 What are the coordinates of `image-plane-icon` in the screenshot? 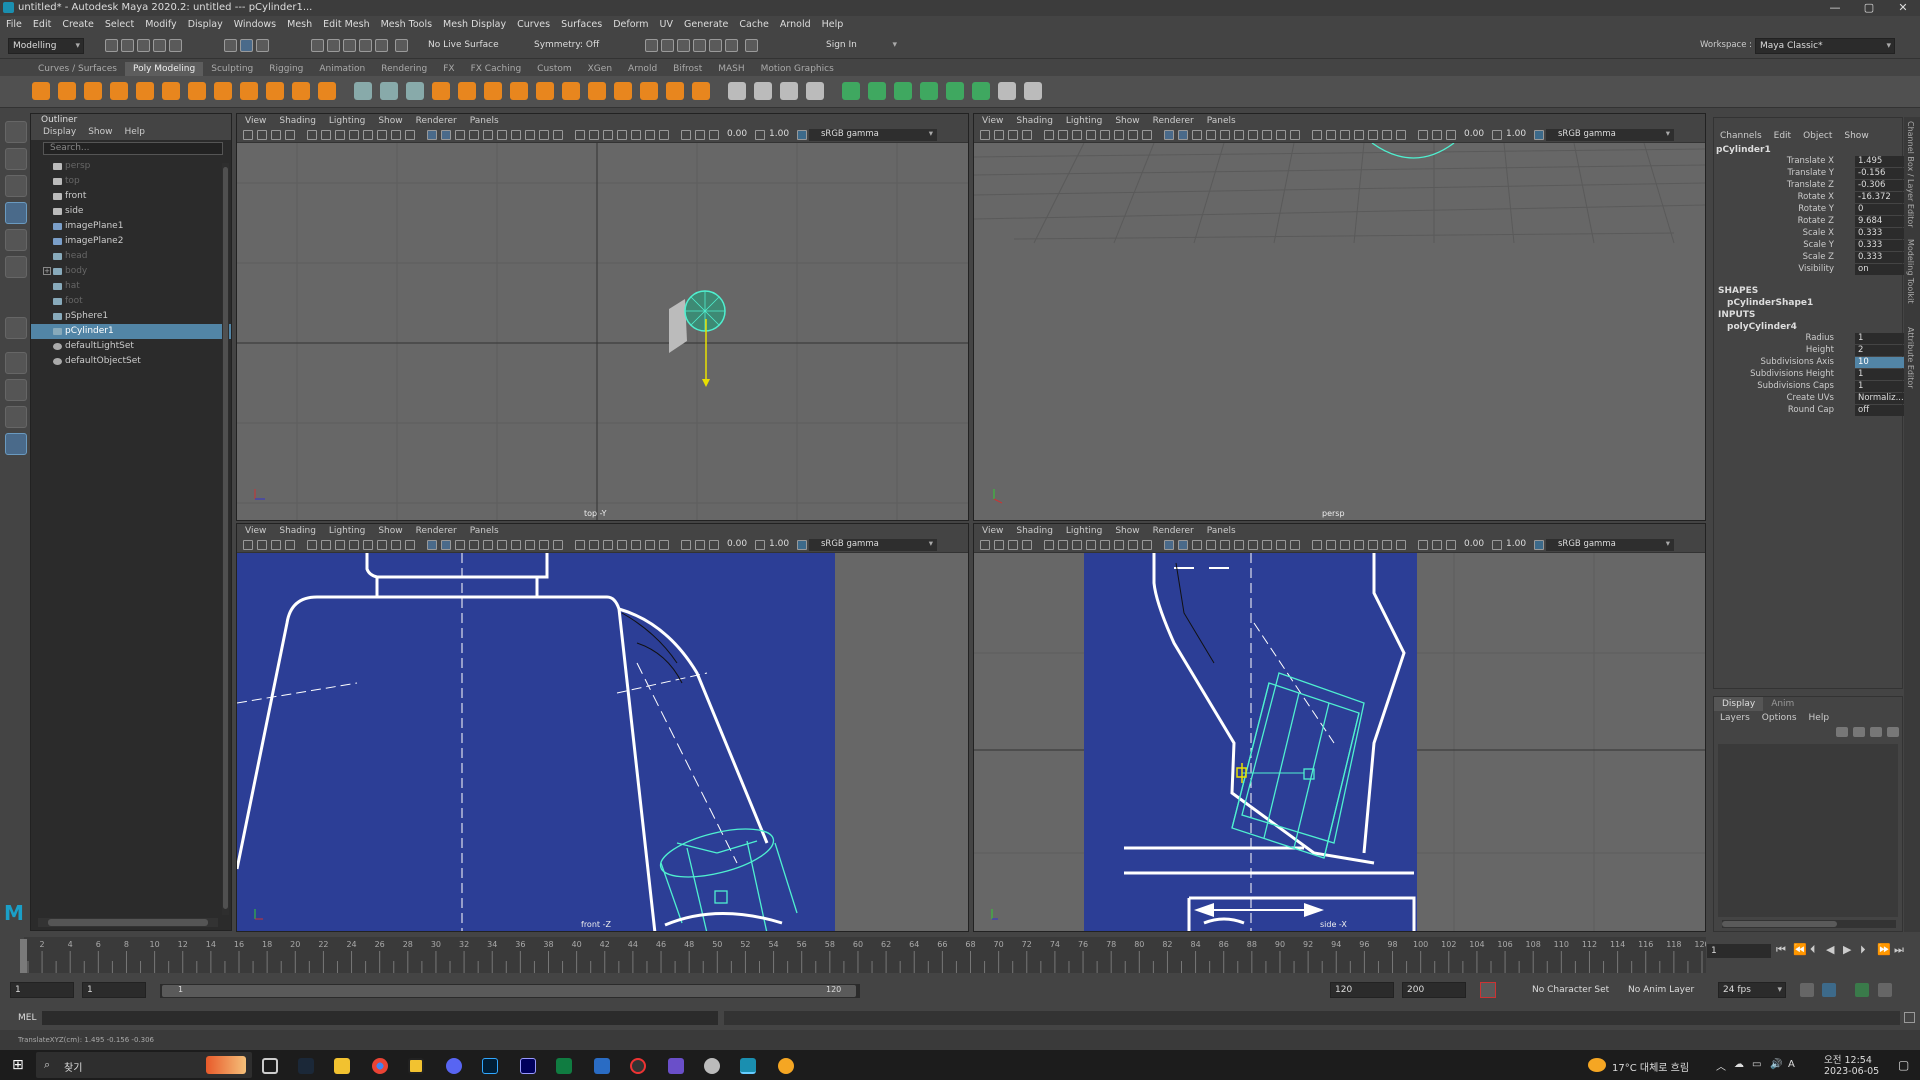 It's located at (312, 135).